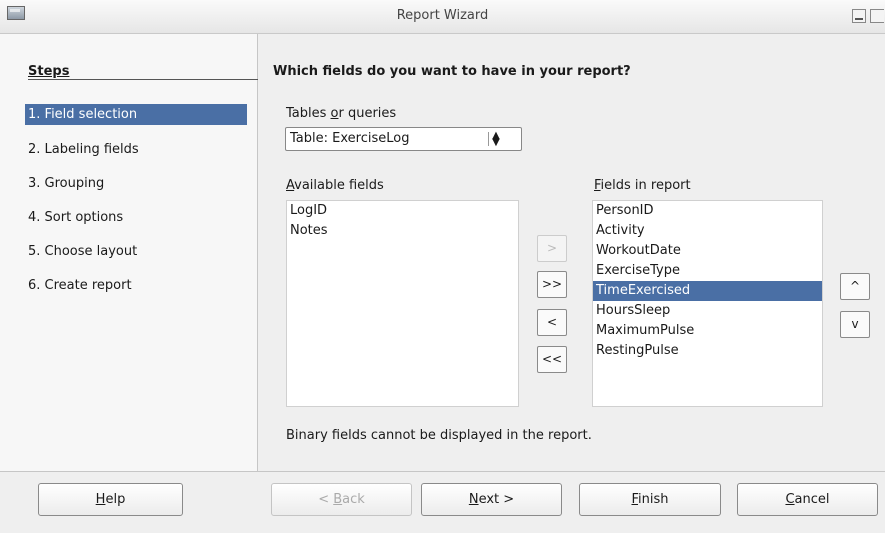 The image size is (885, 533). Describe the element at coordinates (143, 79) in the screenshot. I see `steps-divider` at that location.